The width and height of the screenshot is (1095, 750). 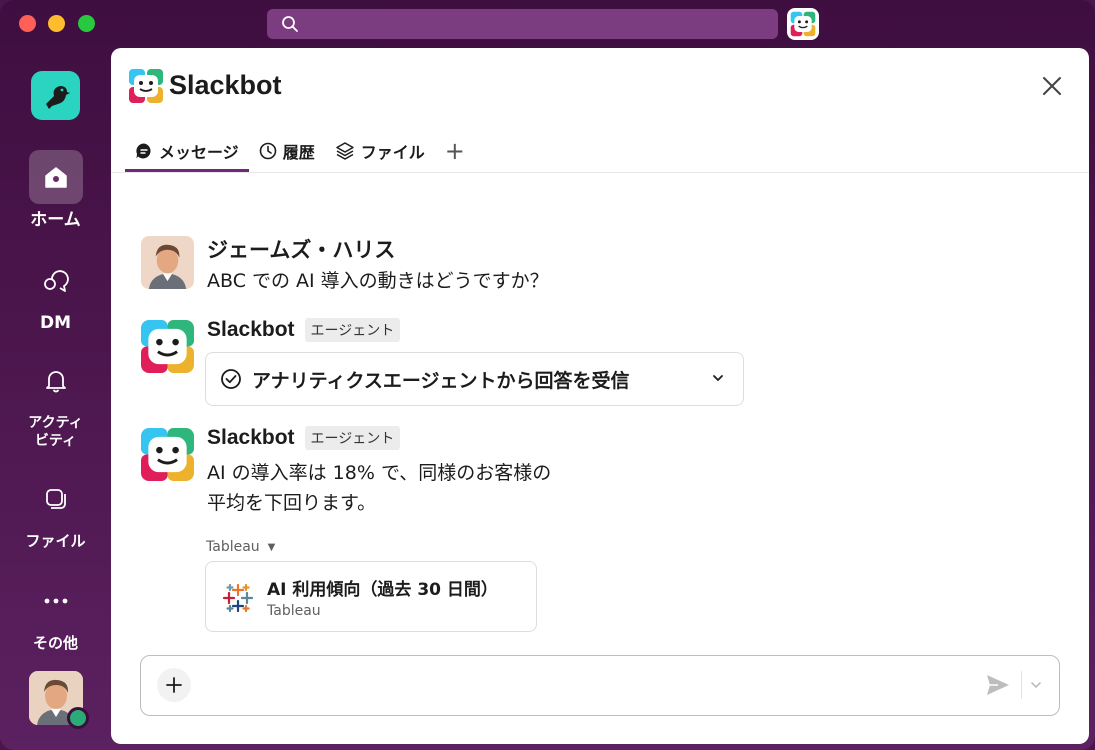 I want to click on tableau-attachment-card: AI 利用傾向（過去 30 日間） Tableau, so click(x=371, y=596).